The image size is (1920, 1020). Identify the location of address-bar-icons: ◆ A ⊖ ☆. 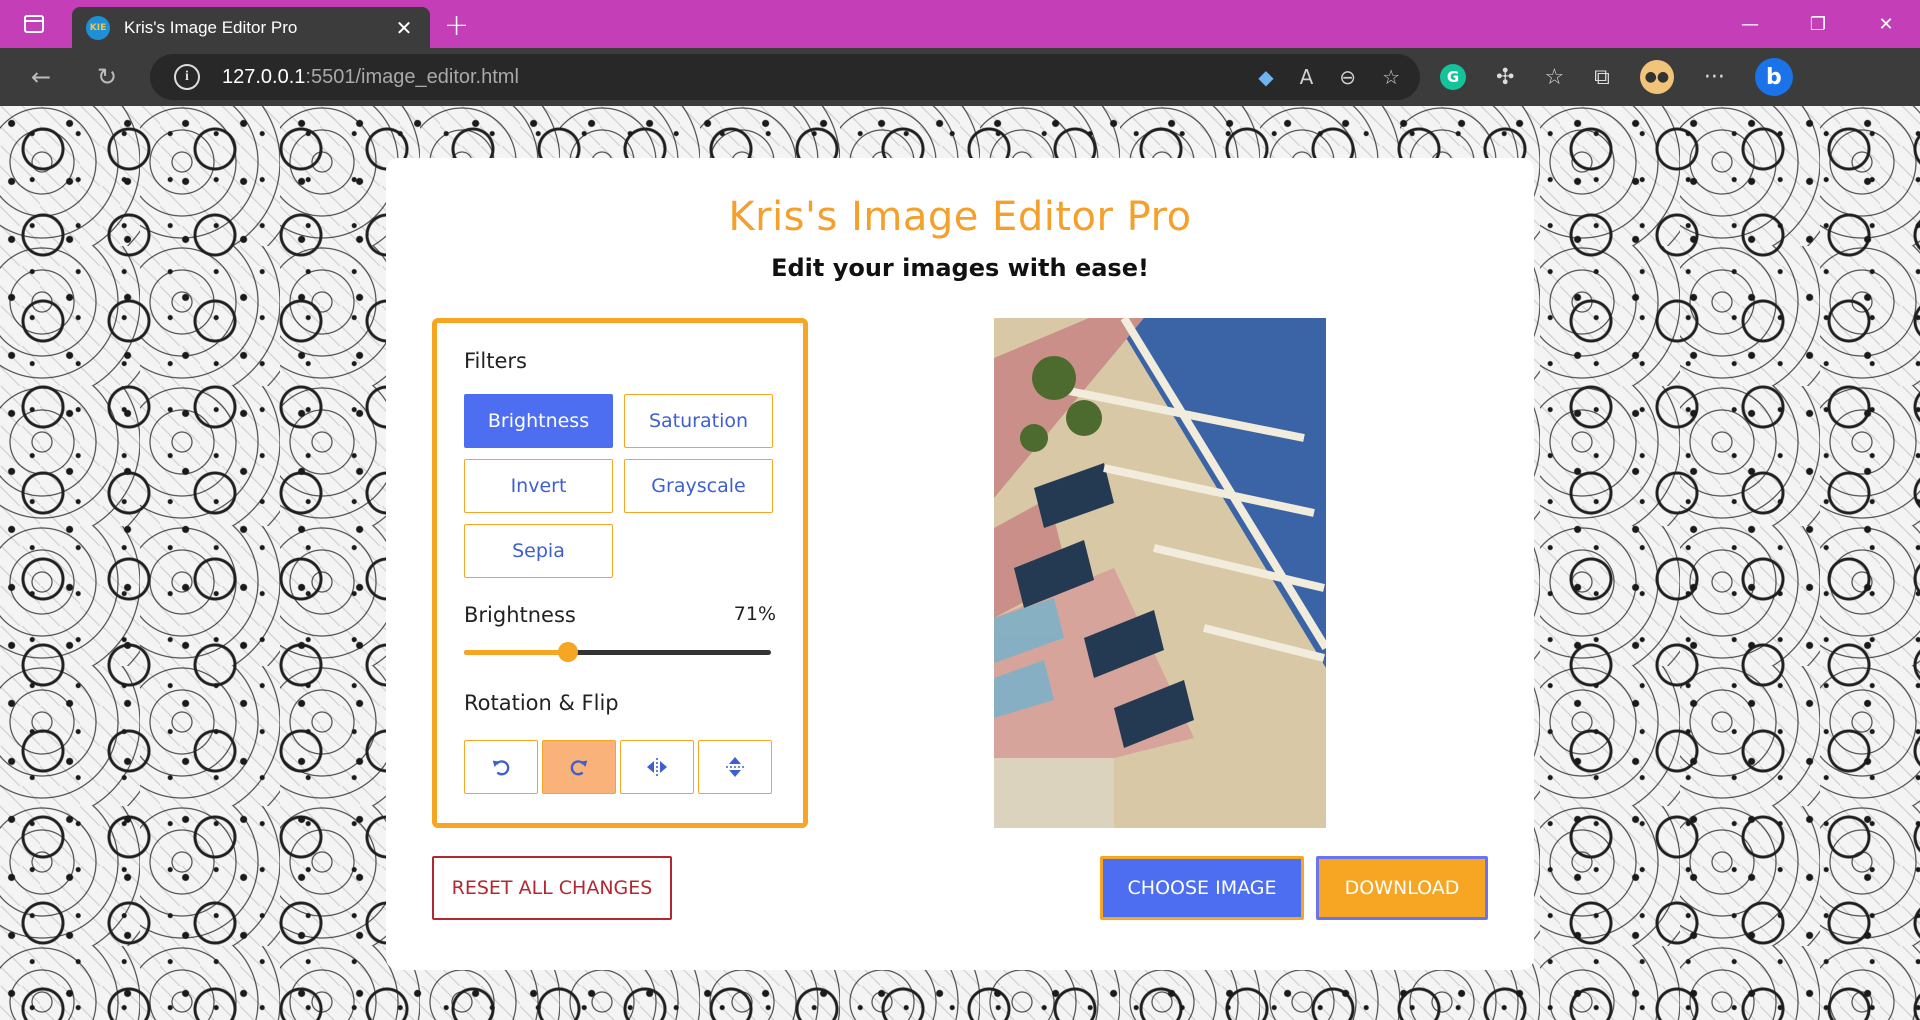
(1329, 77).